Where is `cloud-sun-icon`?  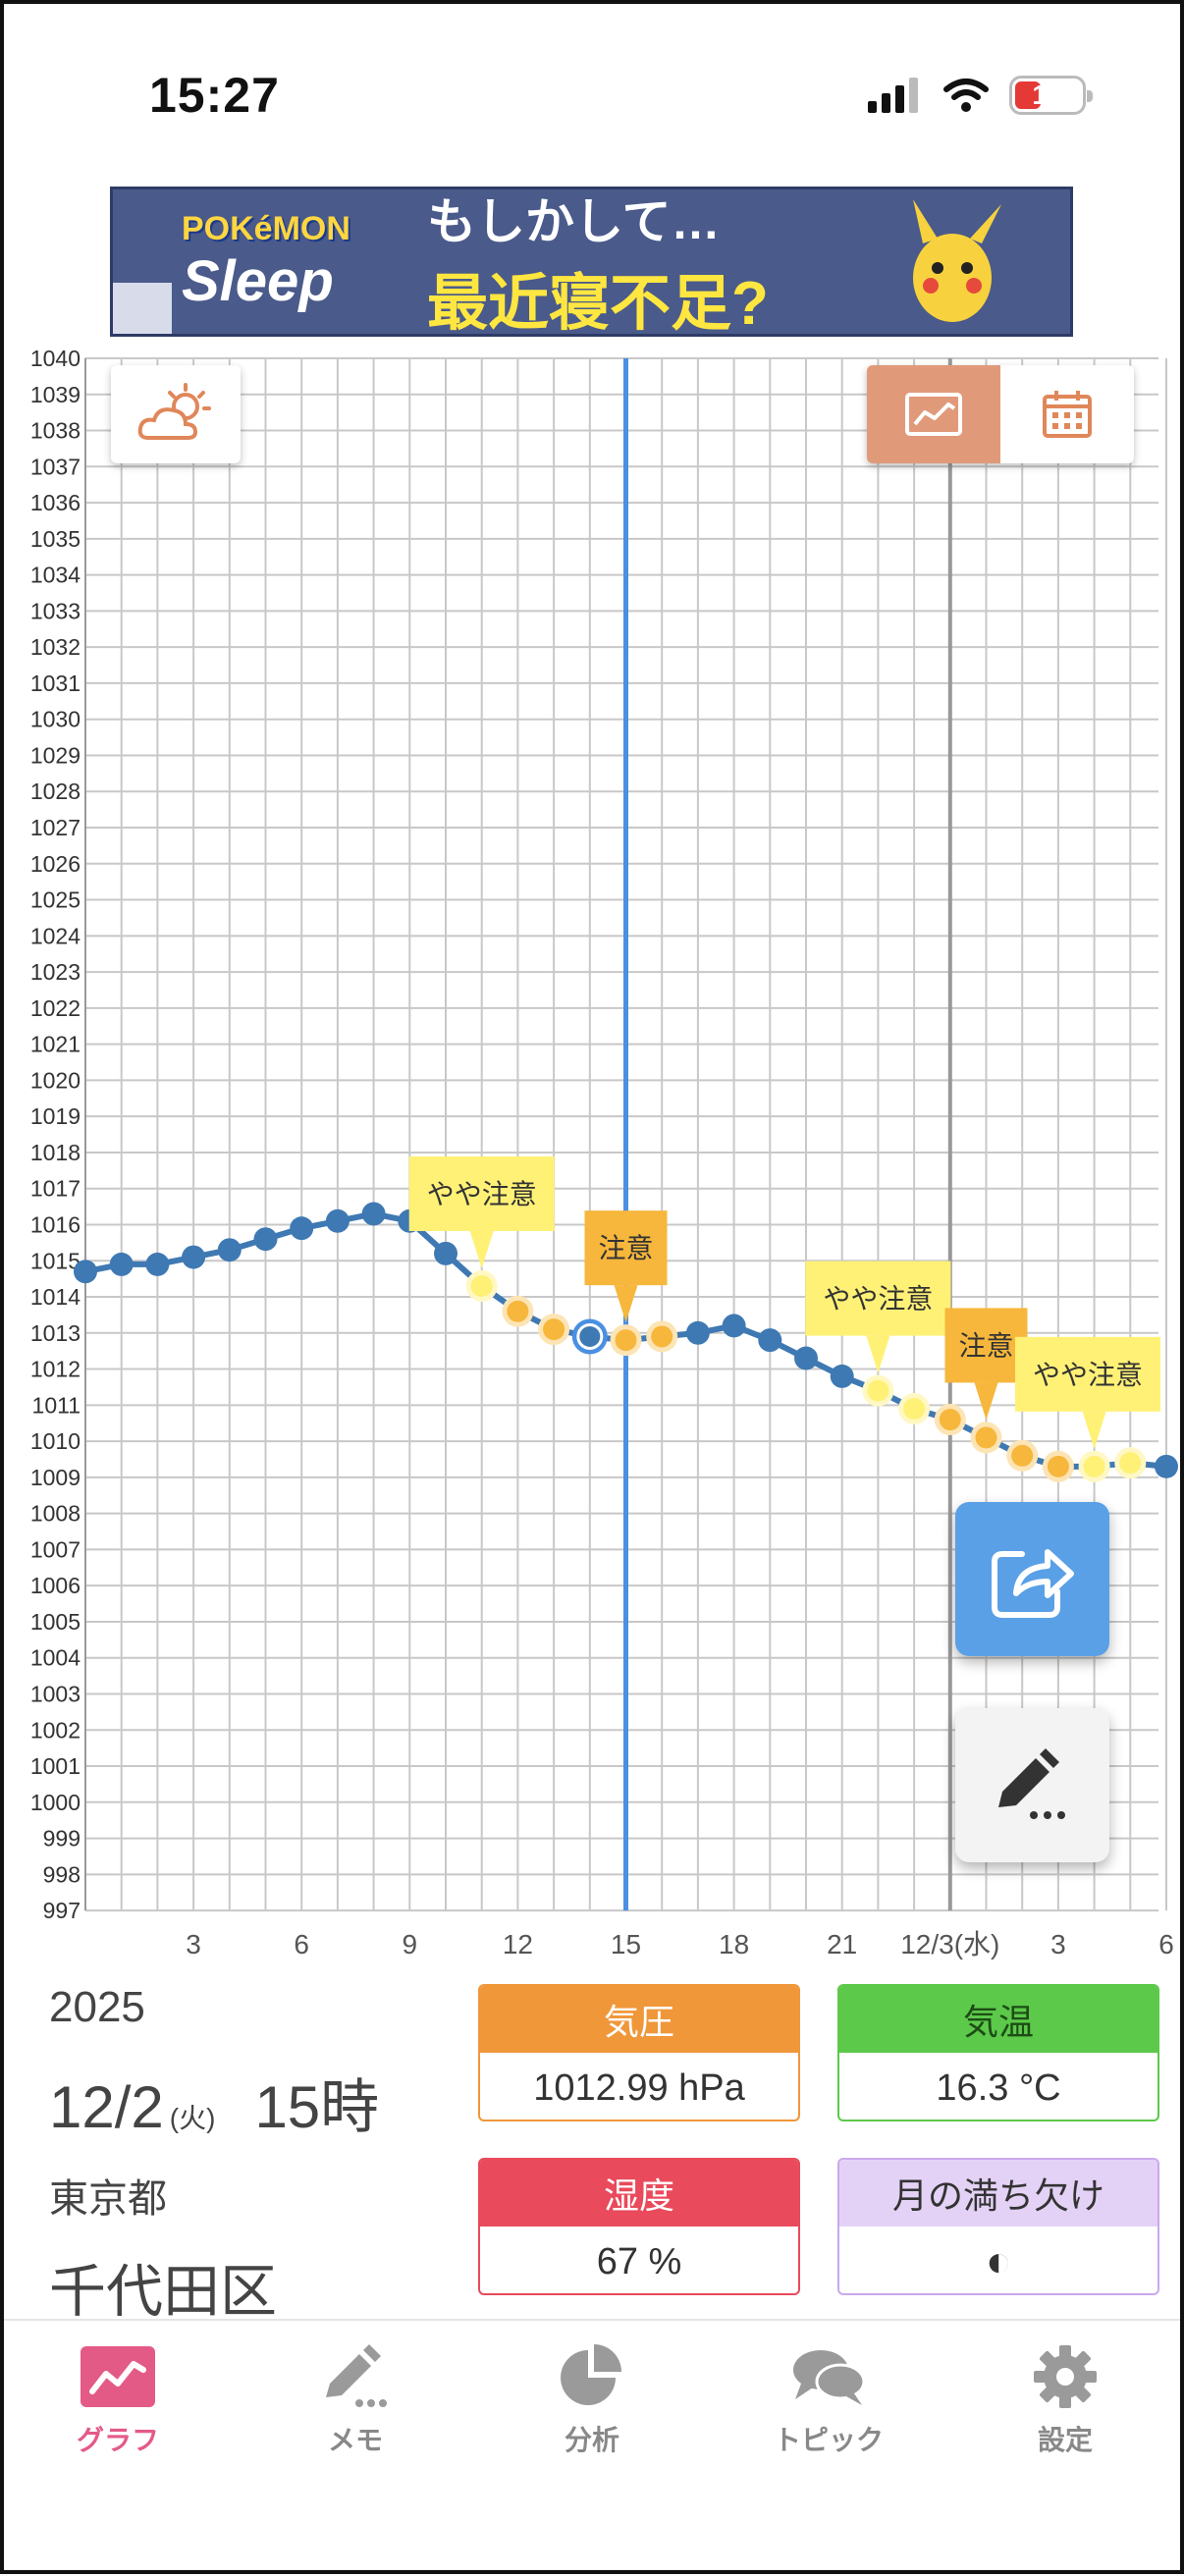
cloud-sun-icon is located at coordinates (174, 411).